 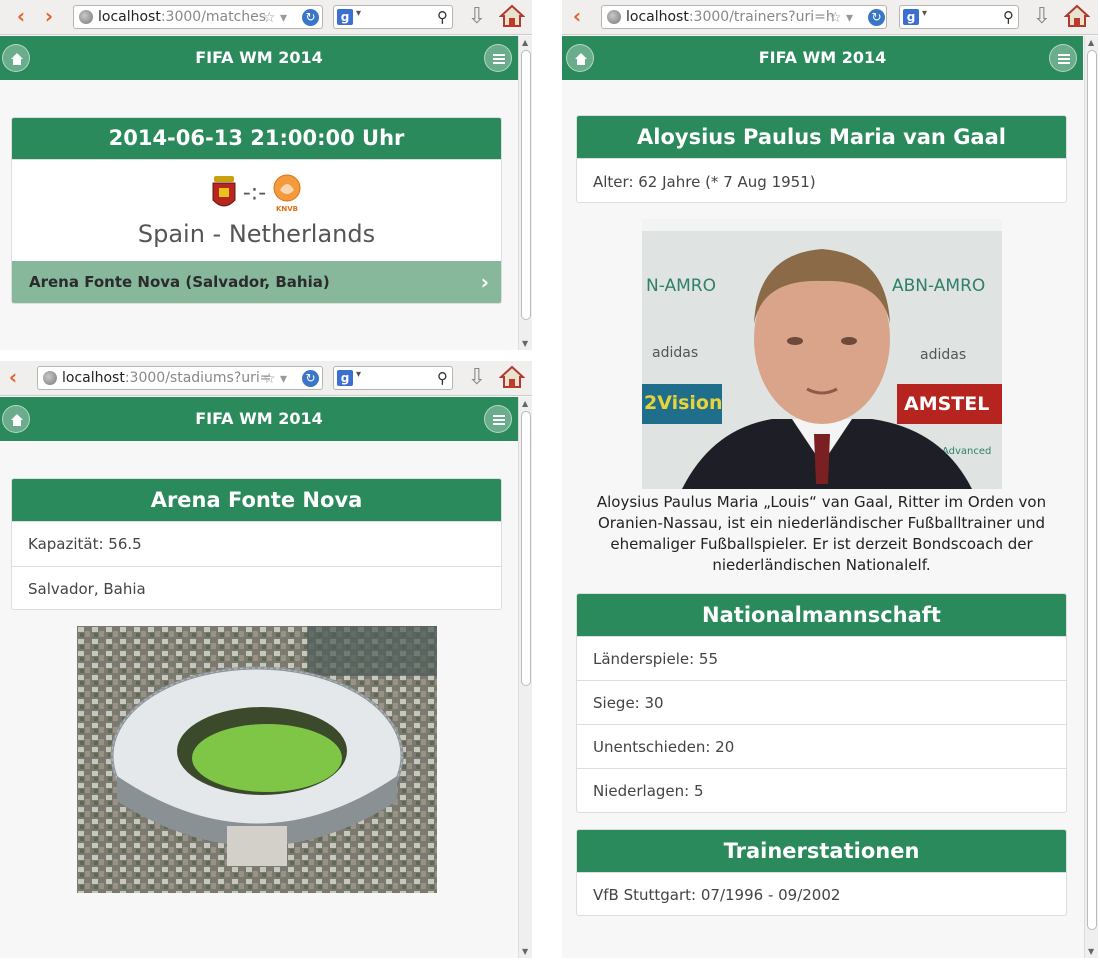 What do you see at coordinates (257, 759) in the screenshot?
I see `stadium-photo` at bounding box center [257, 759].